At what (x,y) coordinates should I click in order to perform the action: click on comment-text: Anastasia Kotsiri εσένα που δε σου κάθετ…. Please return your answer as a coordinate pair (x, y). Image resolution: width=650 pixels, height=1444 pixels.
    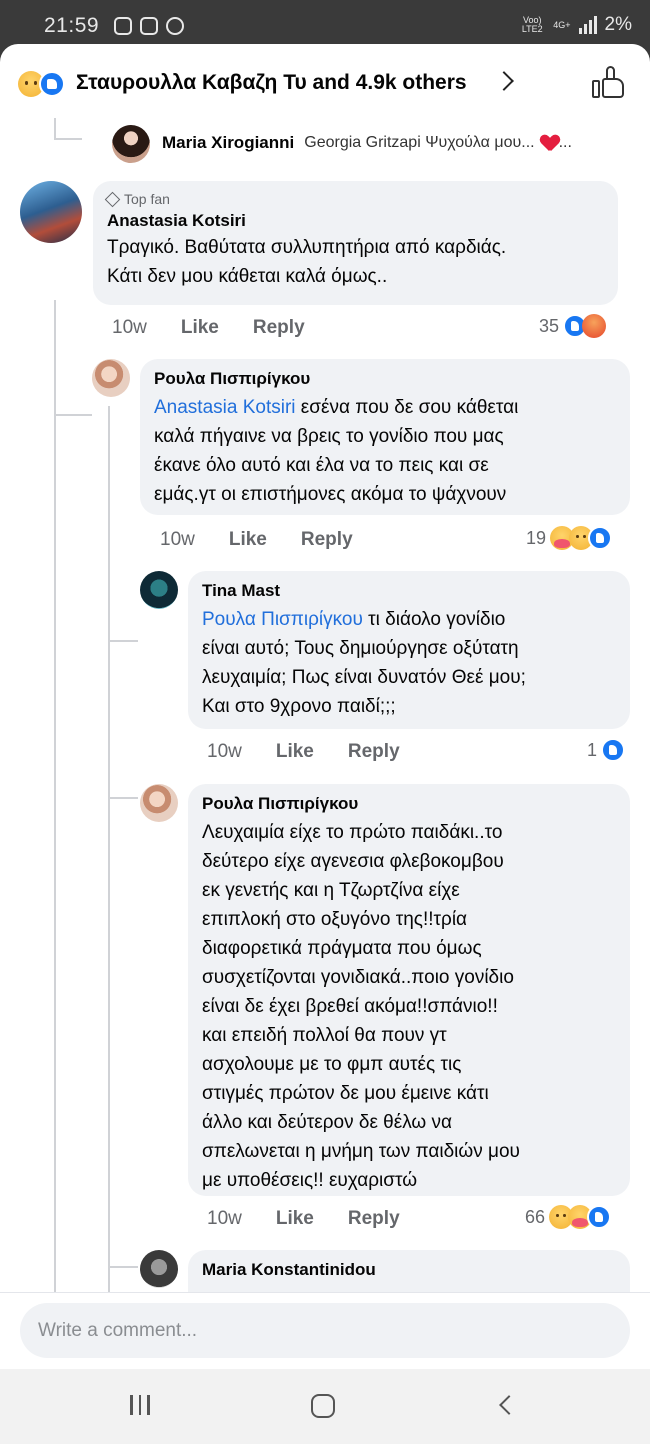
    Looking at the image, I should click on (336, 451).